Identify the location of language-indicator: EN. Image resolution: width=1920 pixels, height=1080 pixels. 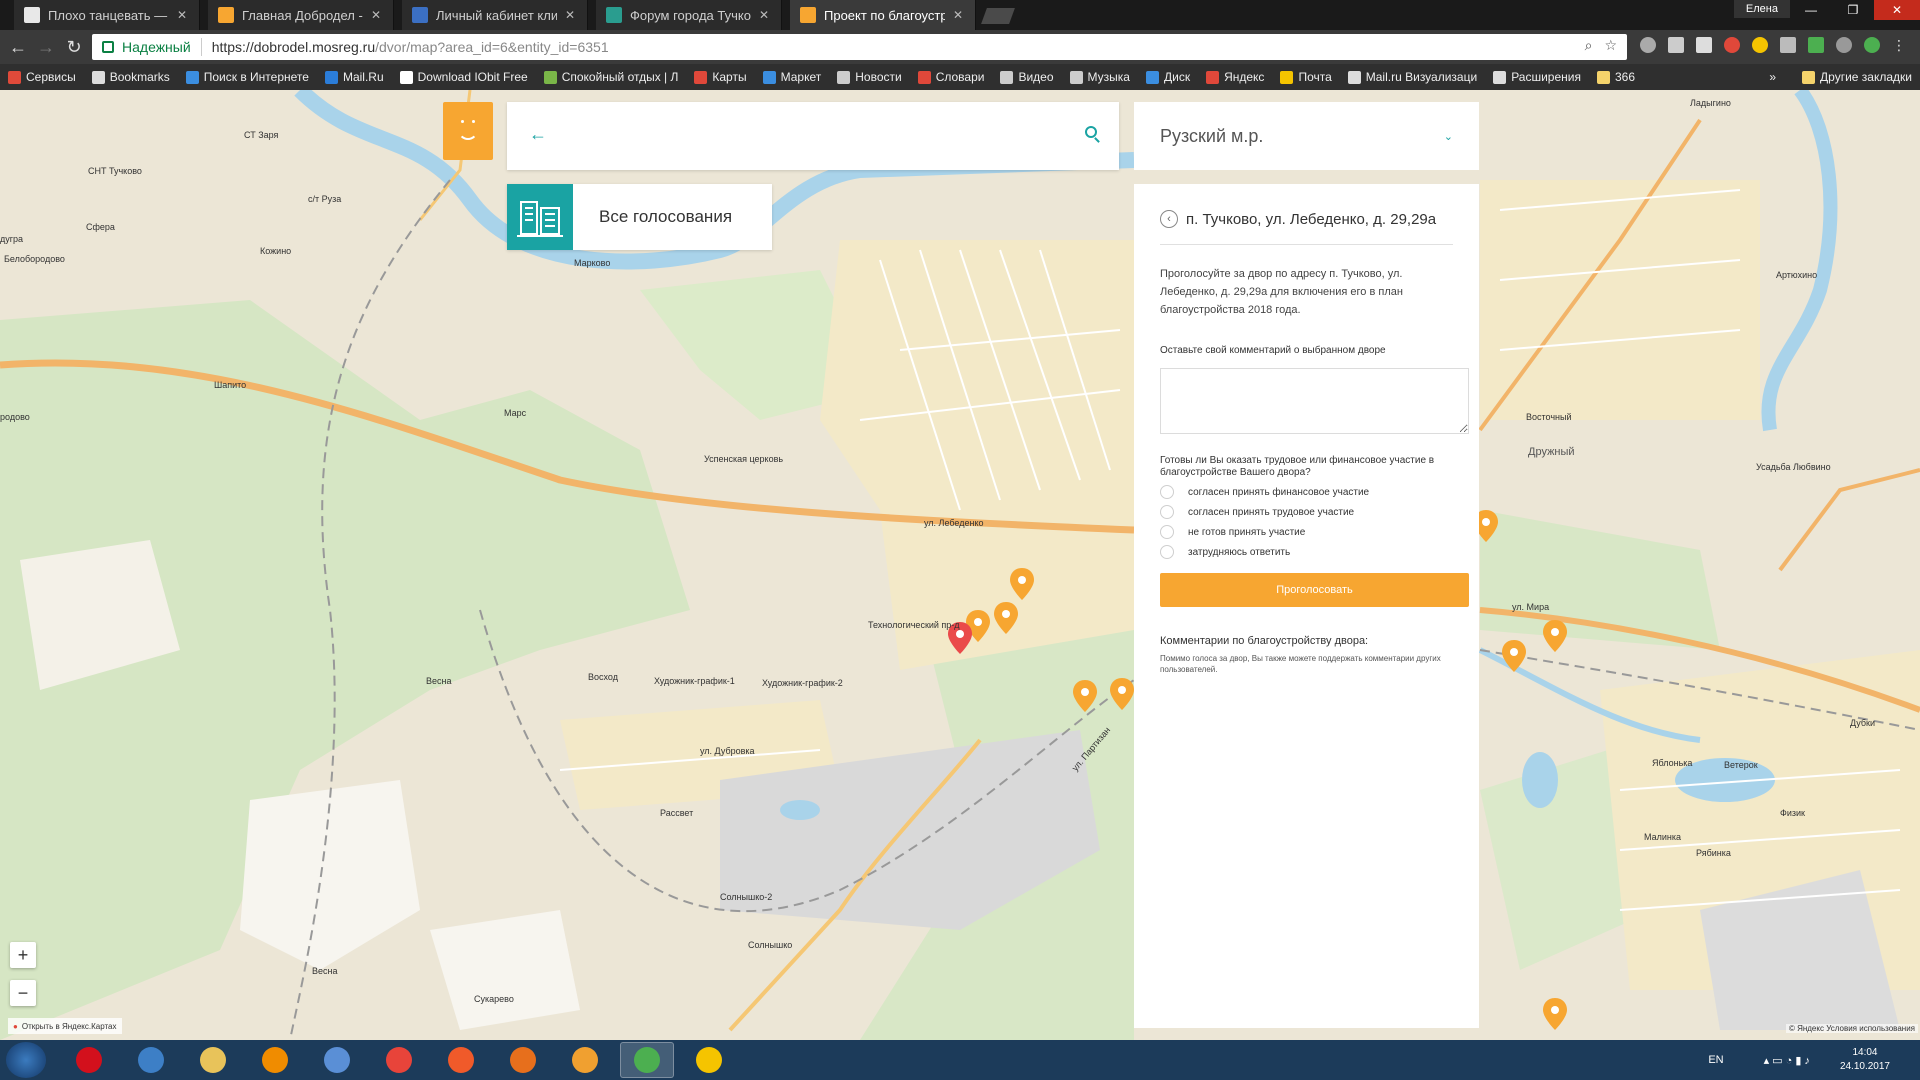
(1715, 1060).